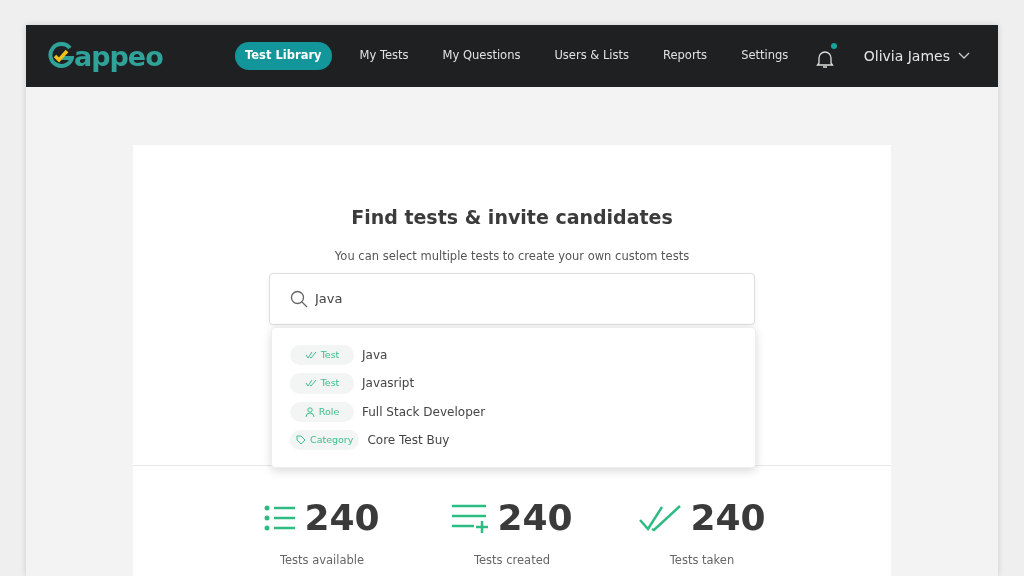  Describe the element at coordinates (765, 56) in the screenshot. I see `nav-tab: Settings` at that location.